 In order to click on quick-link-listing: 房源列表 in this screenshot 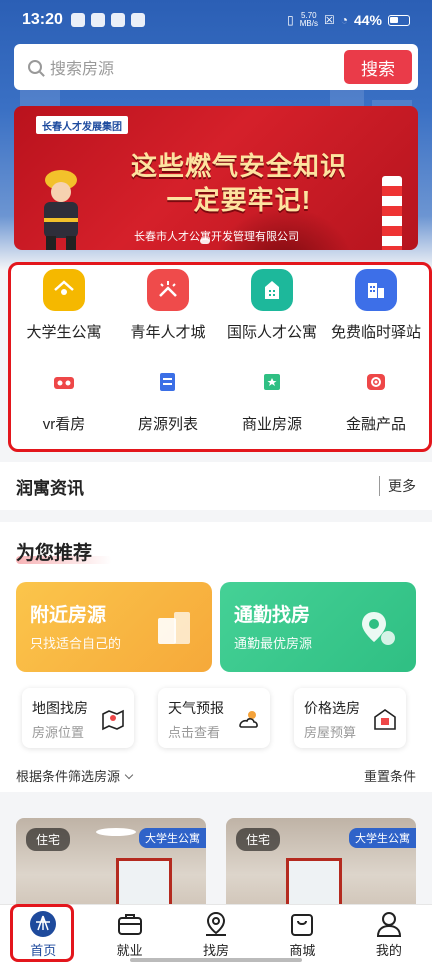, I will do `click(168, 397)`.